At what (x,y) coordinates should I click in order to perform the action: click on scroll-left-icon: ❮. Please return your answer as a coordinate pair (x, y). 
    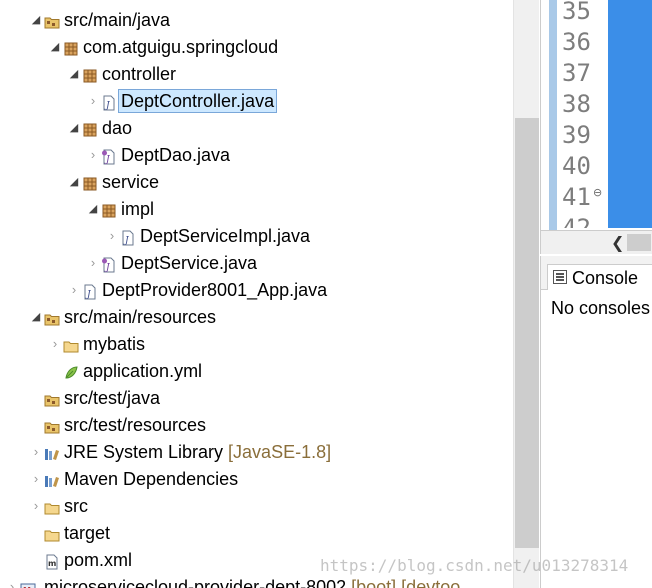
    Looking at the image, I should click on (617, 243).